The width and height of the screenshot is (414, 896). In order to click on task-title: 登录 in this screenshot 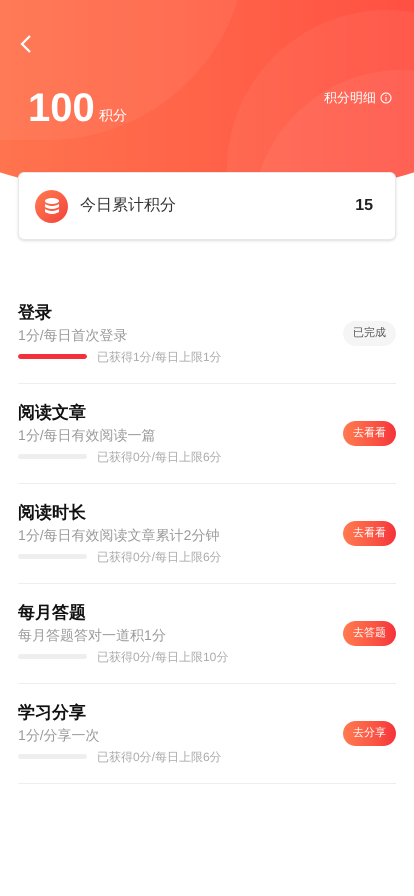, I will do `click(35, 313)`.